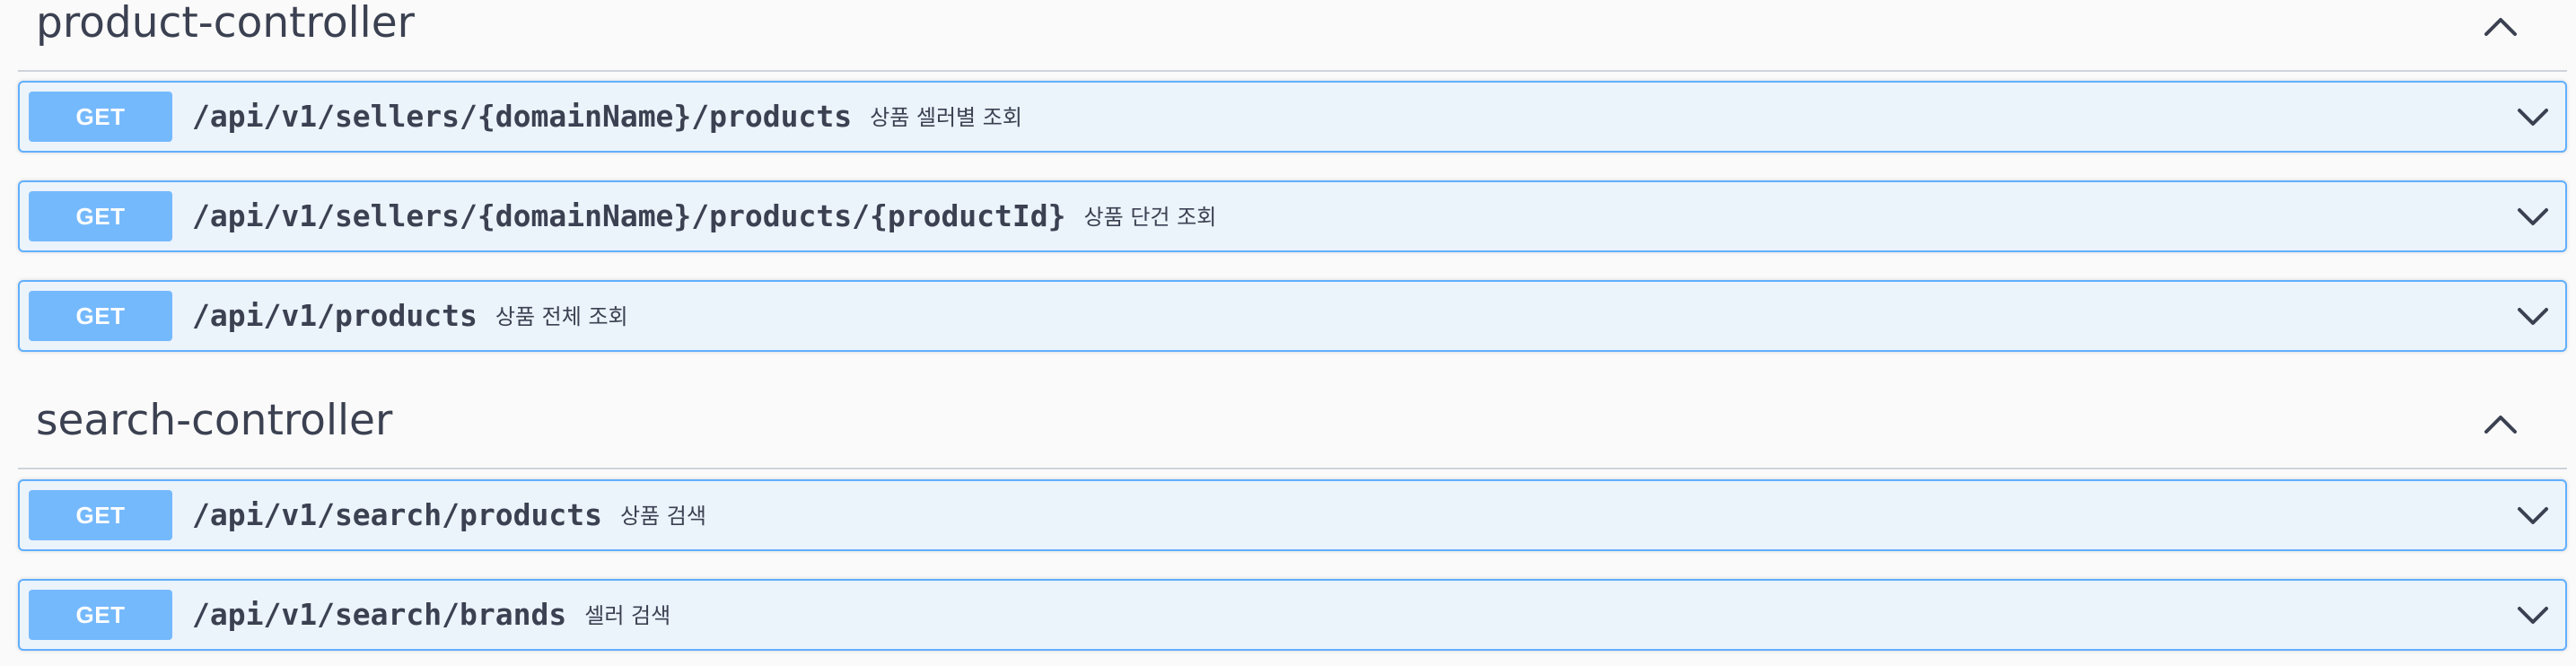  I want to click on section-title: search-controller, so click(214, 421).